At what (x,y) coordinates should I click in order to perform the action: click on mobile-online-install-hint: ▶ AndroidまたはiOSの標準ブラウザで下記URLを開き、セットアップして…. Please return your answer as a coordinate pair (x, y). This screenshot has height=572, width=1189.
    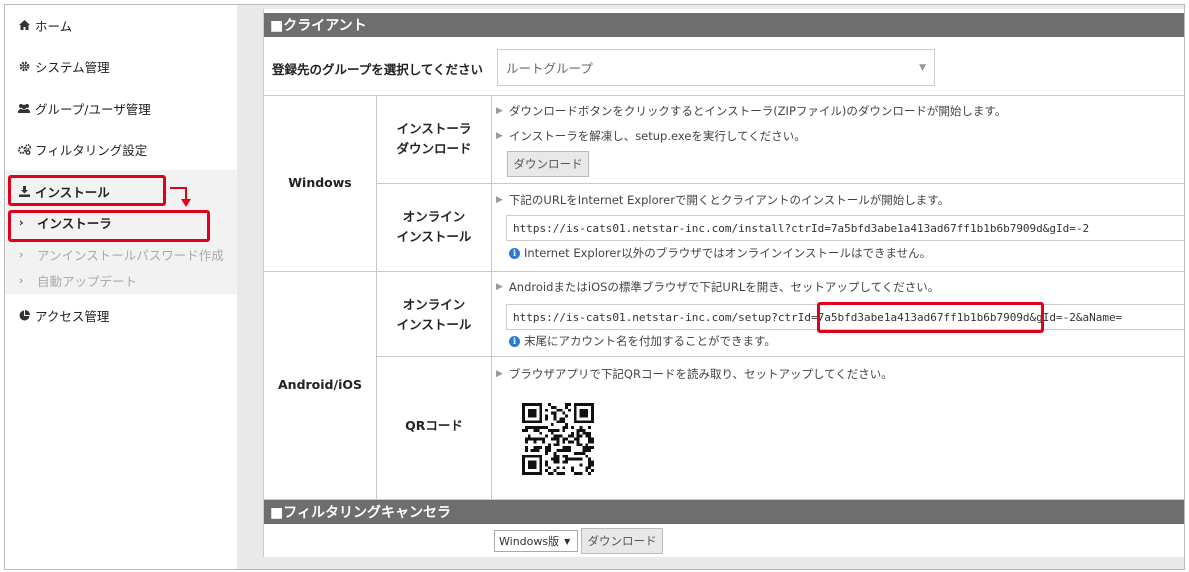
    Looking at the image, I should click on (717, 287).